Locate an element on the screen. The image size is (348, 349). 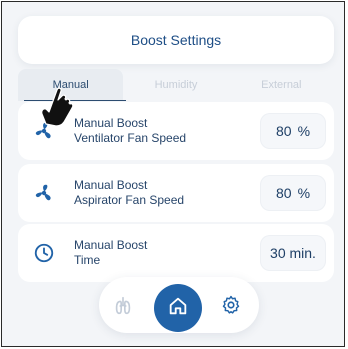
aspirator-speed-value: 80 % is located at coordinates (293, 193).